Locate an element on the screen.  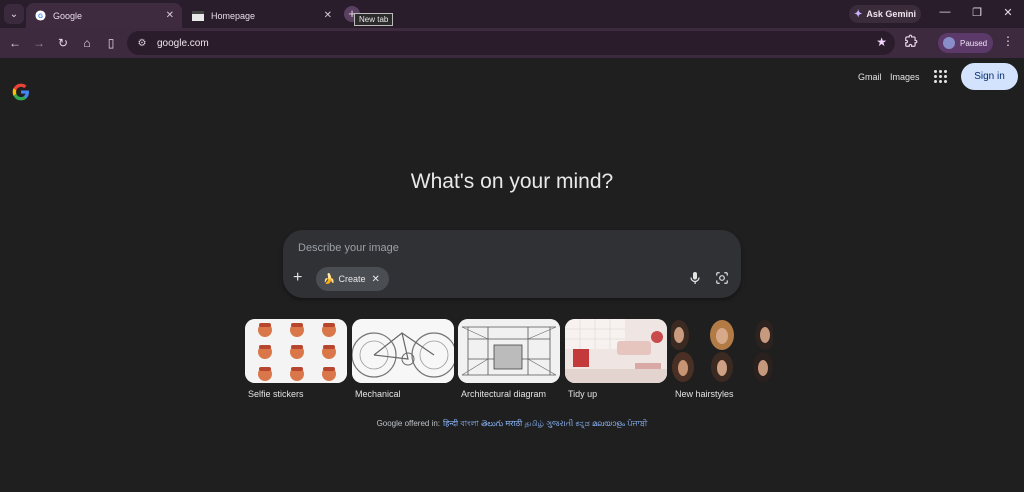
selfie-stickers-image is located at coordinates (296, 351).